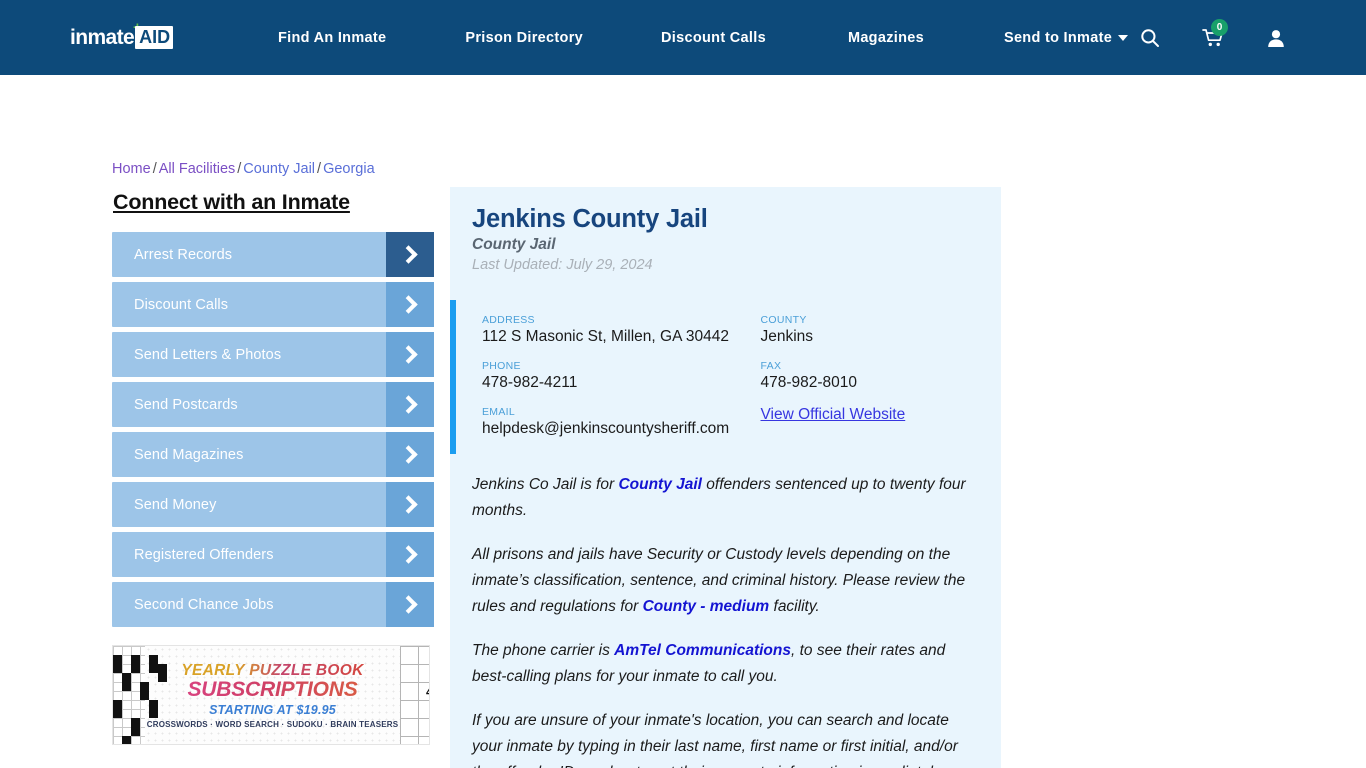  What do you see at coordinates (131, 169) in the screenshot?
I see `breadcrumb-item-home: Home` at bounding box center [131, 169].